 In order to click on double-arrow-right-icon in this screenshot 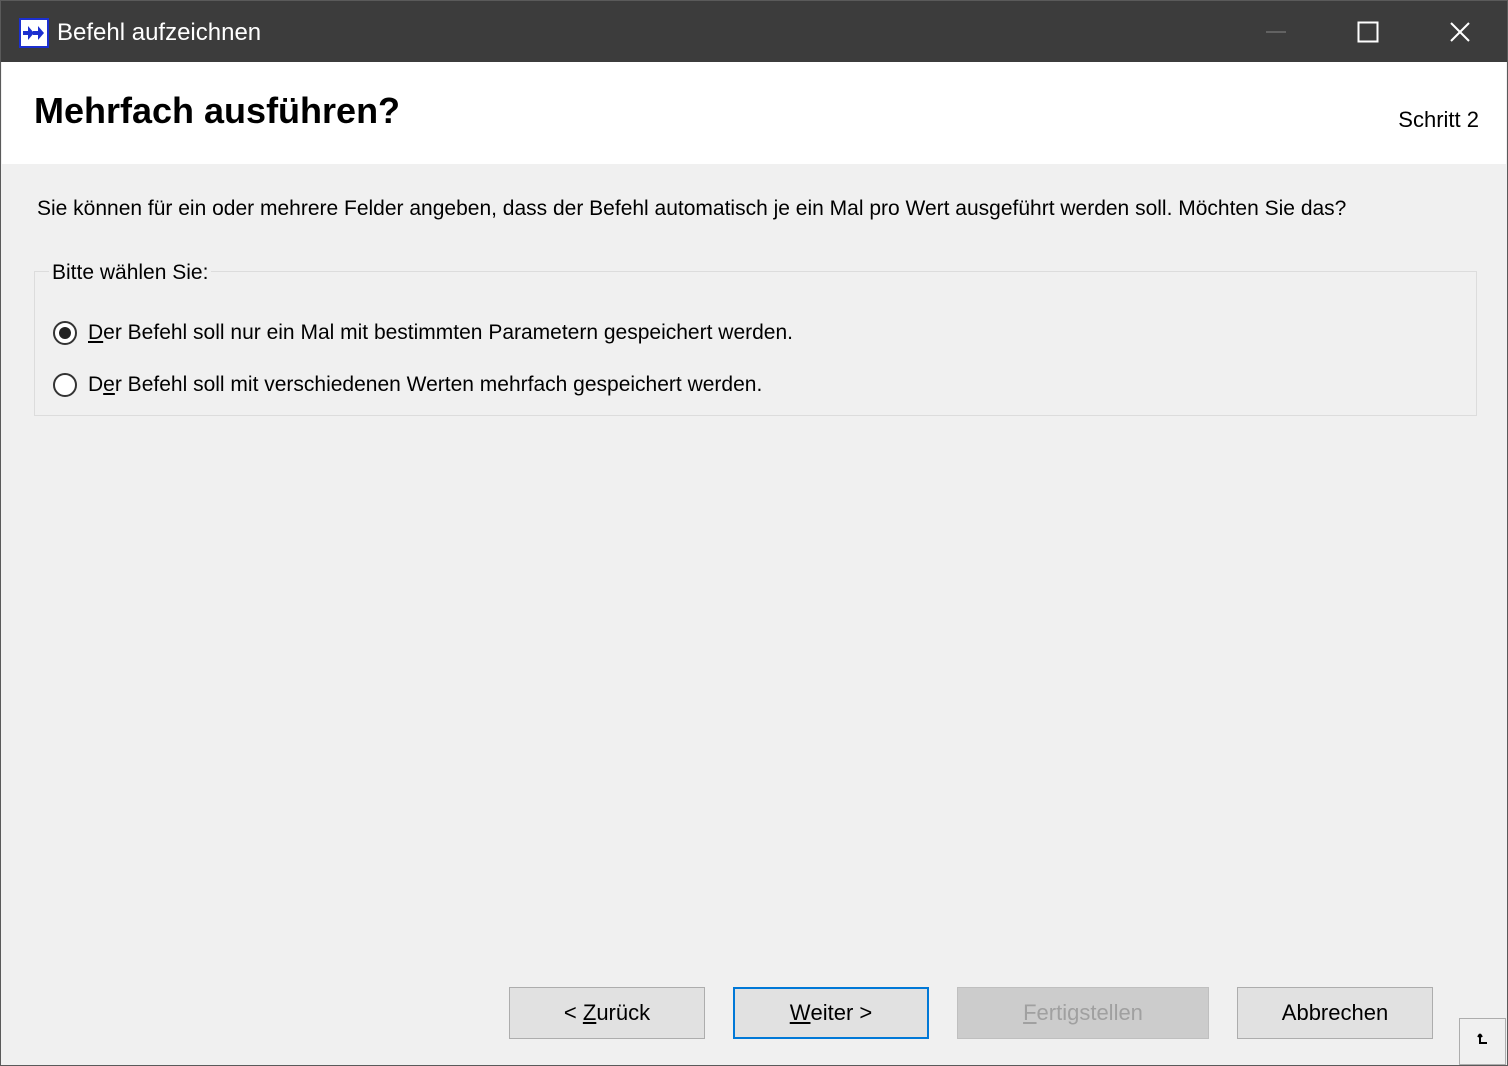, I will do `click(34, 33)`.